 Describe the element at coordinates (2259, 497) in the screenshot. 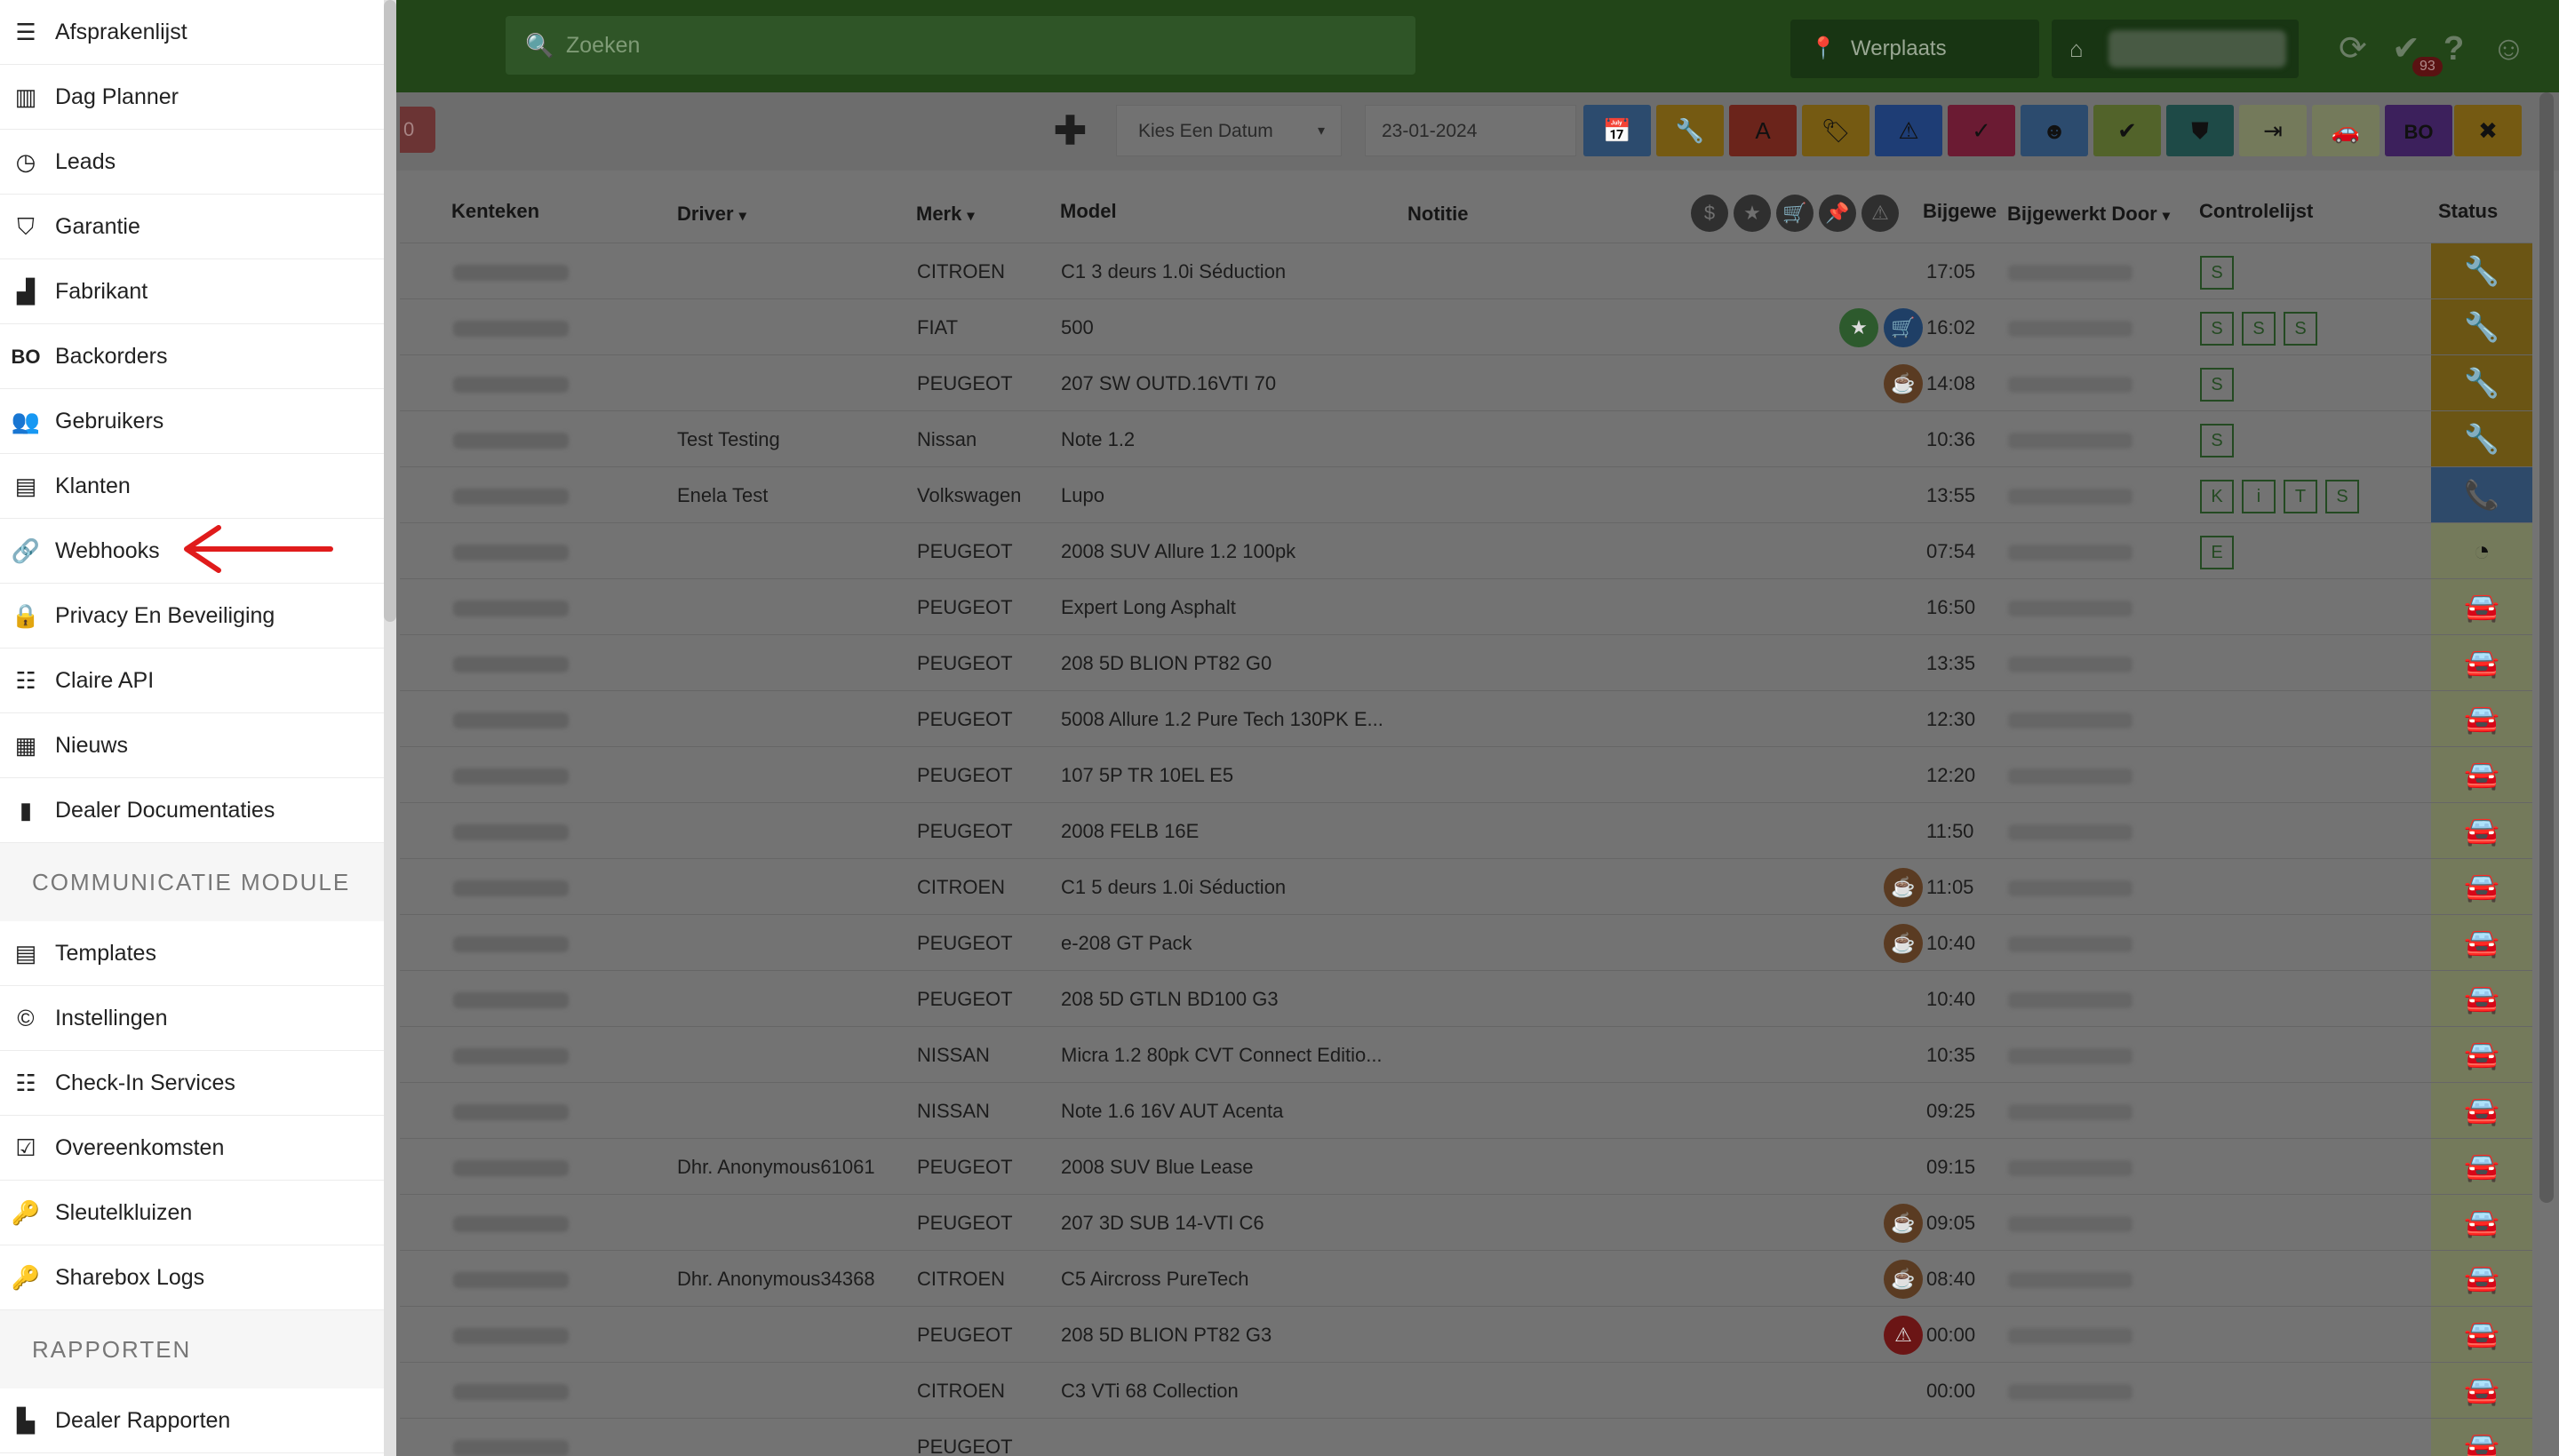

I see `checklist-badge: i` at that location.